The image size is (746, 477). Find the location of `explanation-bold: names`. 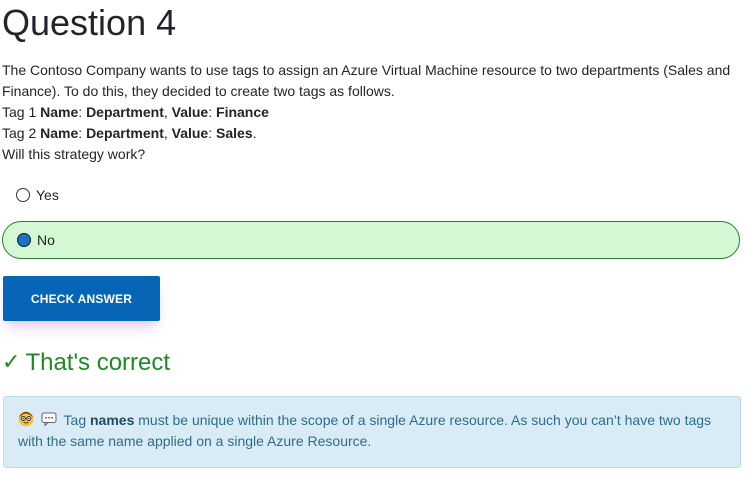

explanation-bold: names is located at coordinates (112, 420).